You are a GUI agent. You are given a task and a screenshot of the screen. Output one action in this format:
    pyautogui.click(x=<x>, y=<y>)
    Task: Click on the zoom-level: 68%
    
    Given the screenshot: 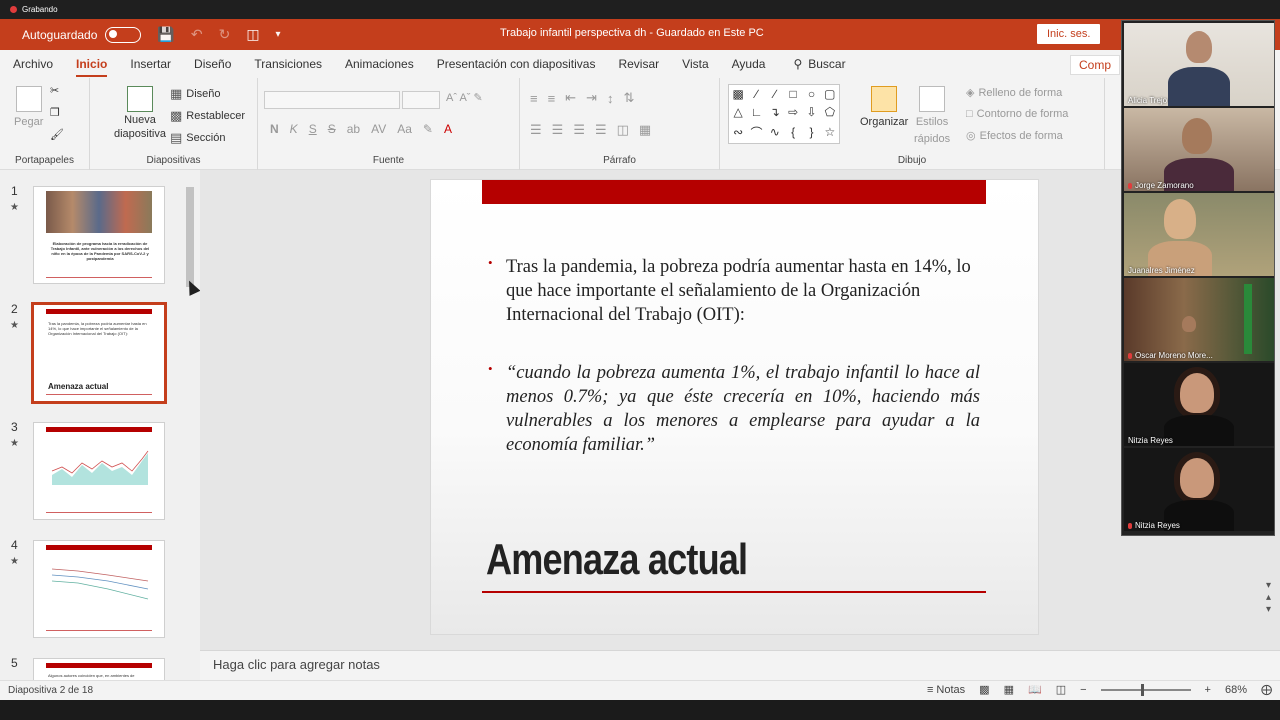 What is the action you would take?
    pyautogui.click(x=1236, y=690)
    